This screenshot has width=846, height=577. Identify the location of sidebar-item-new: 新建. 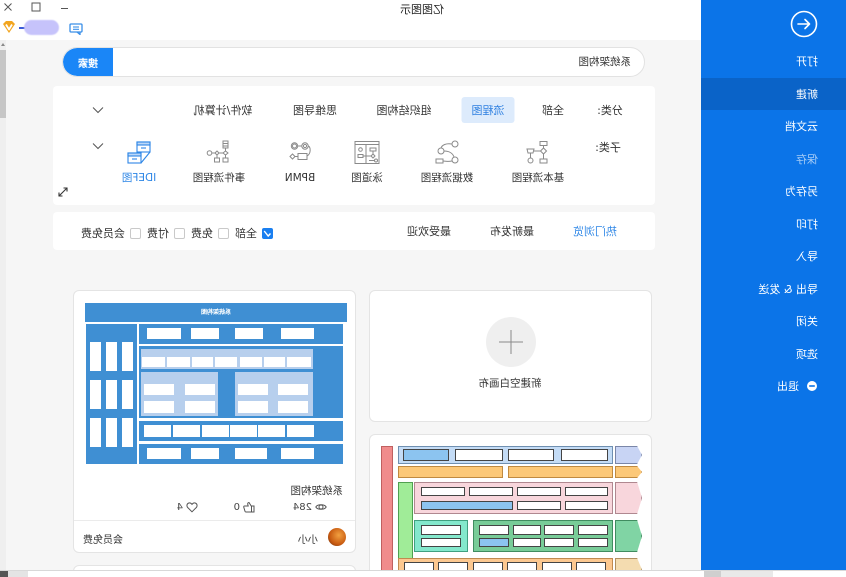
(773, 93).